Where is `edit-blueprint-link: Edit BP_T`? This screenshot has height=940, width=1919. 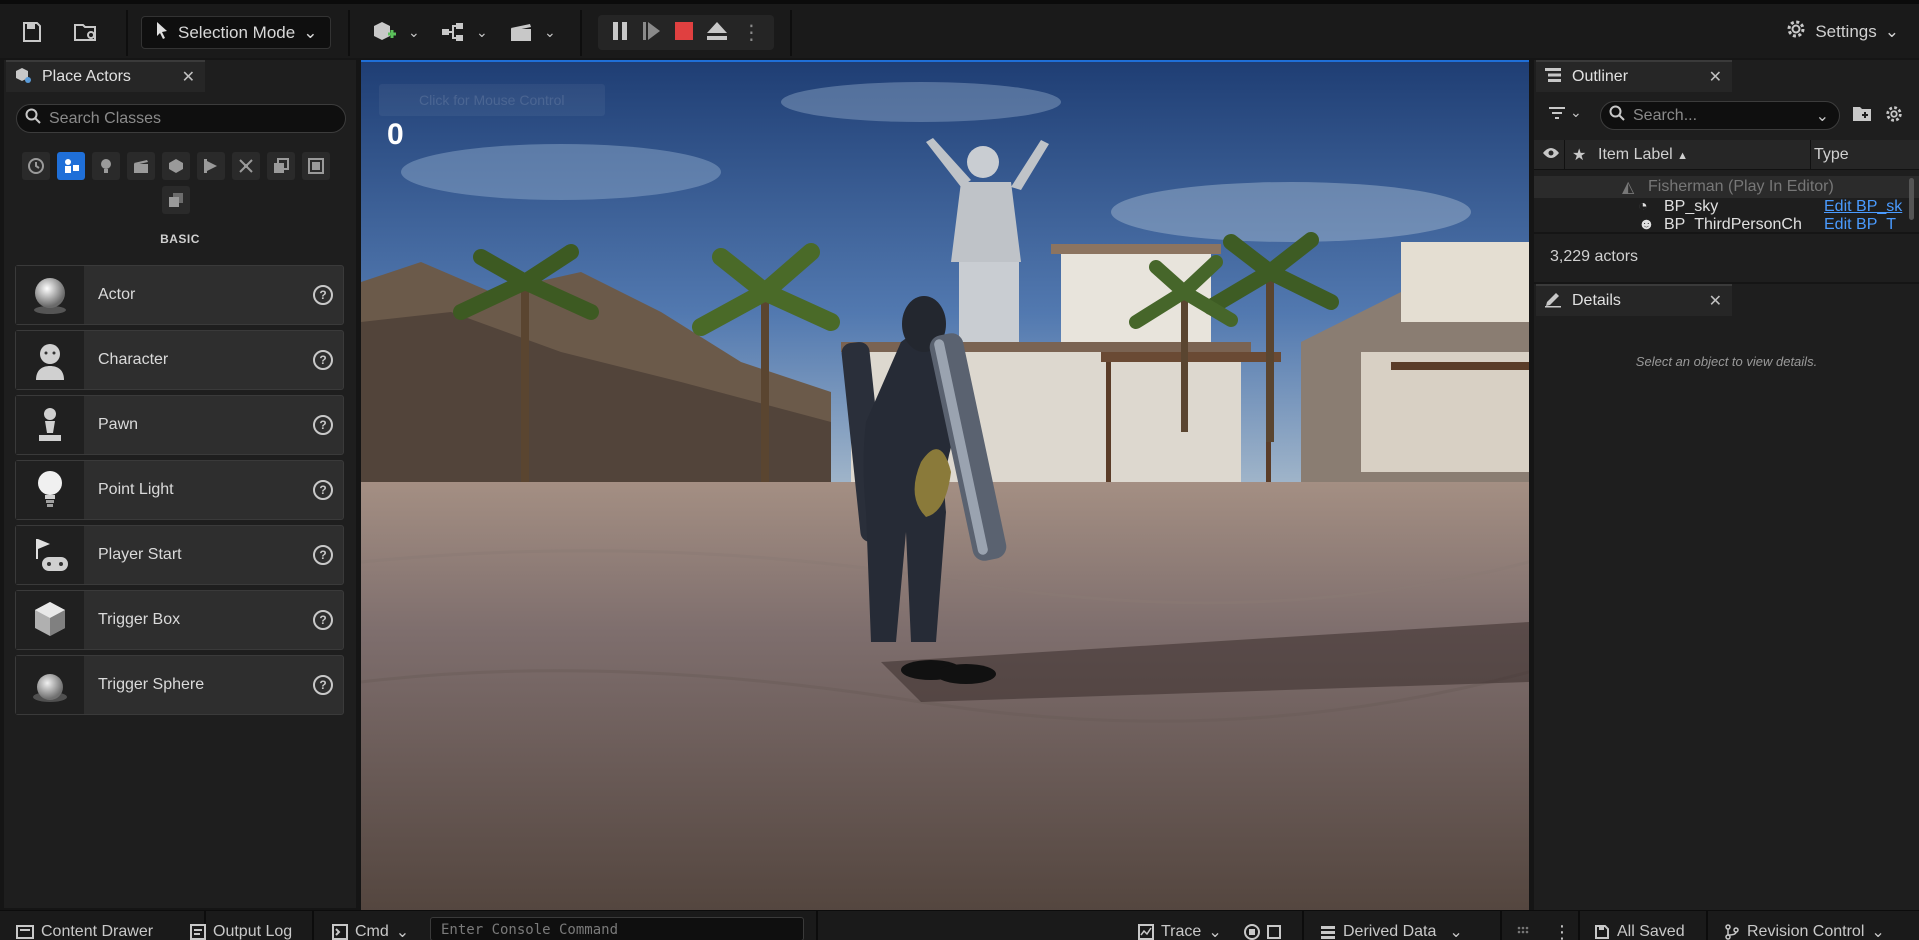 edit-blueprint-link: Edit BP_T is located at coordinates (1860, 223).